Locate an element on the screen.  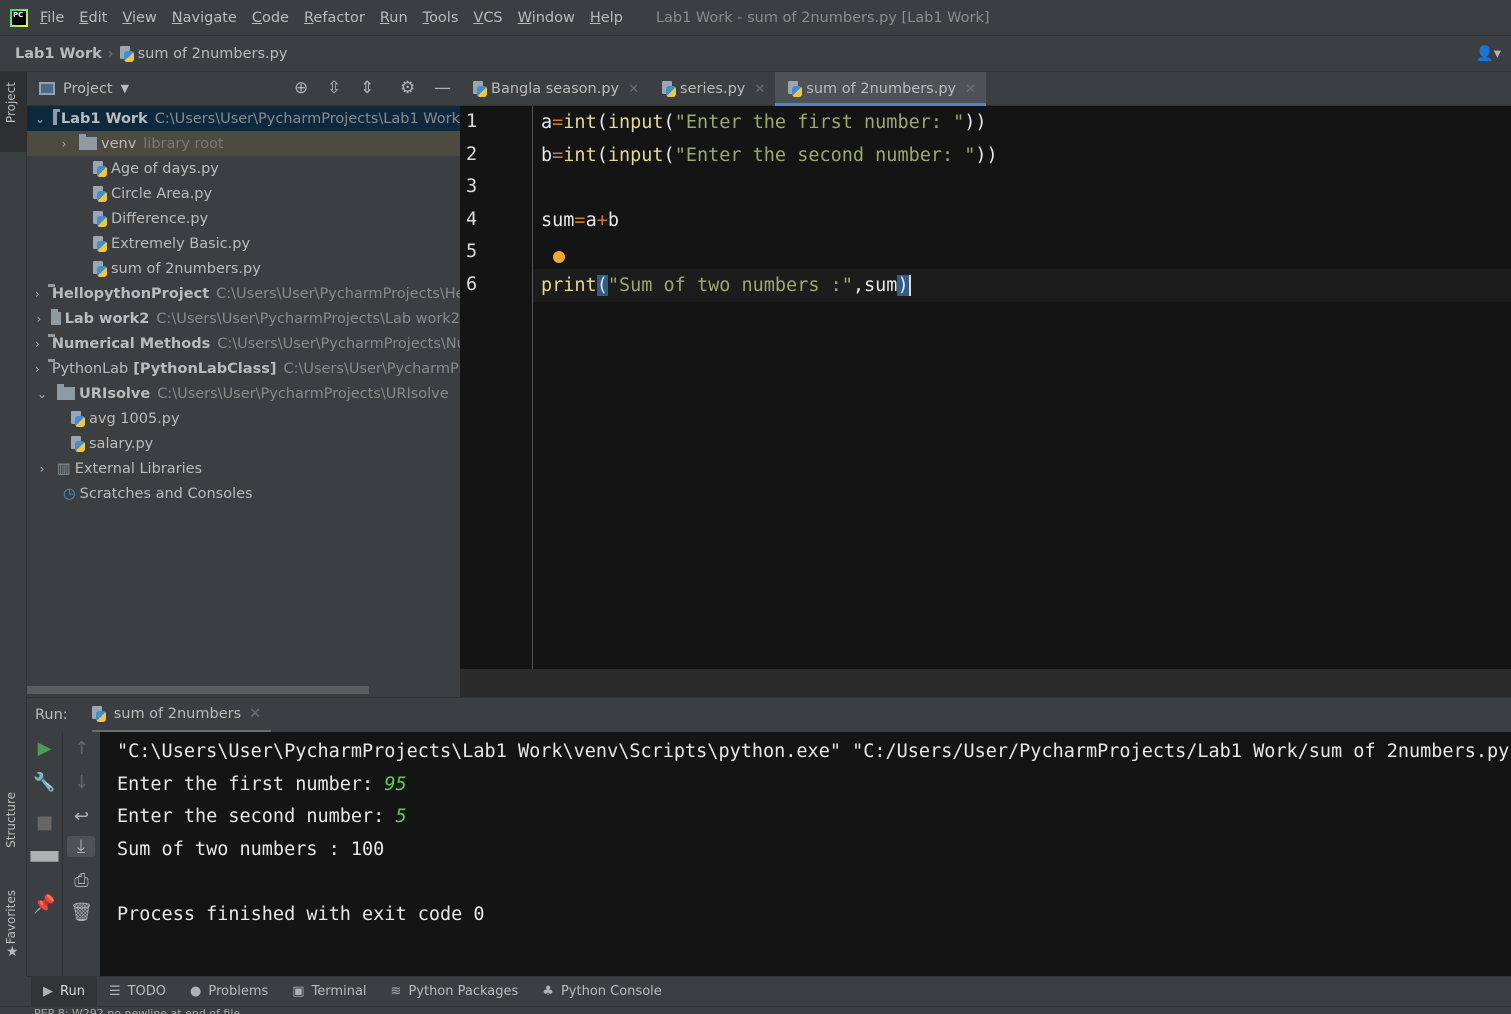
editor-tab: Bangla season.py ✕ is located at coordinates (554, 89).